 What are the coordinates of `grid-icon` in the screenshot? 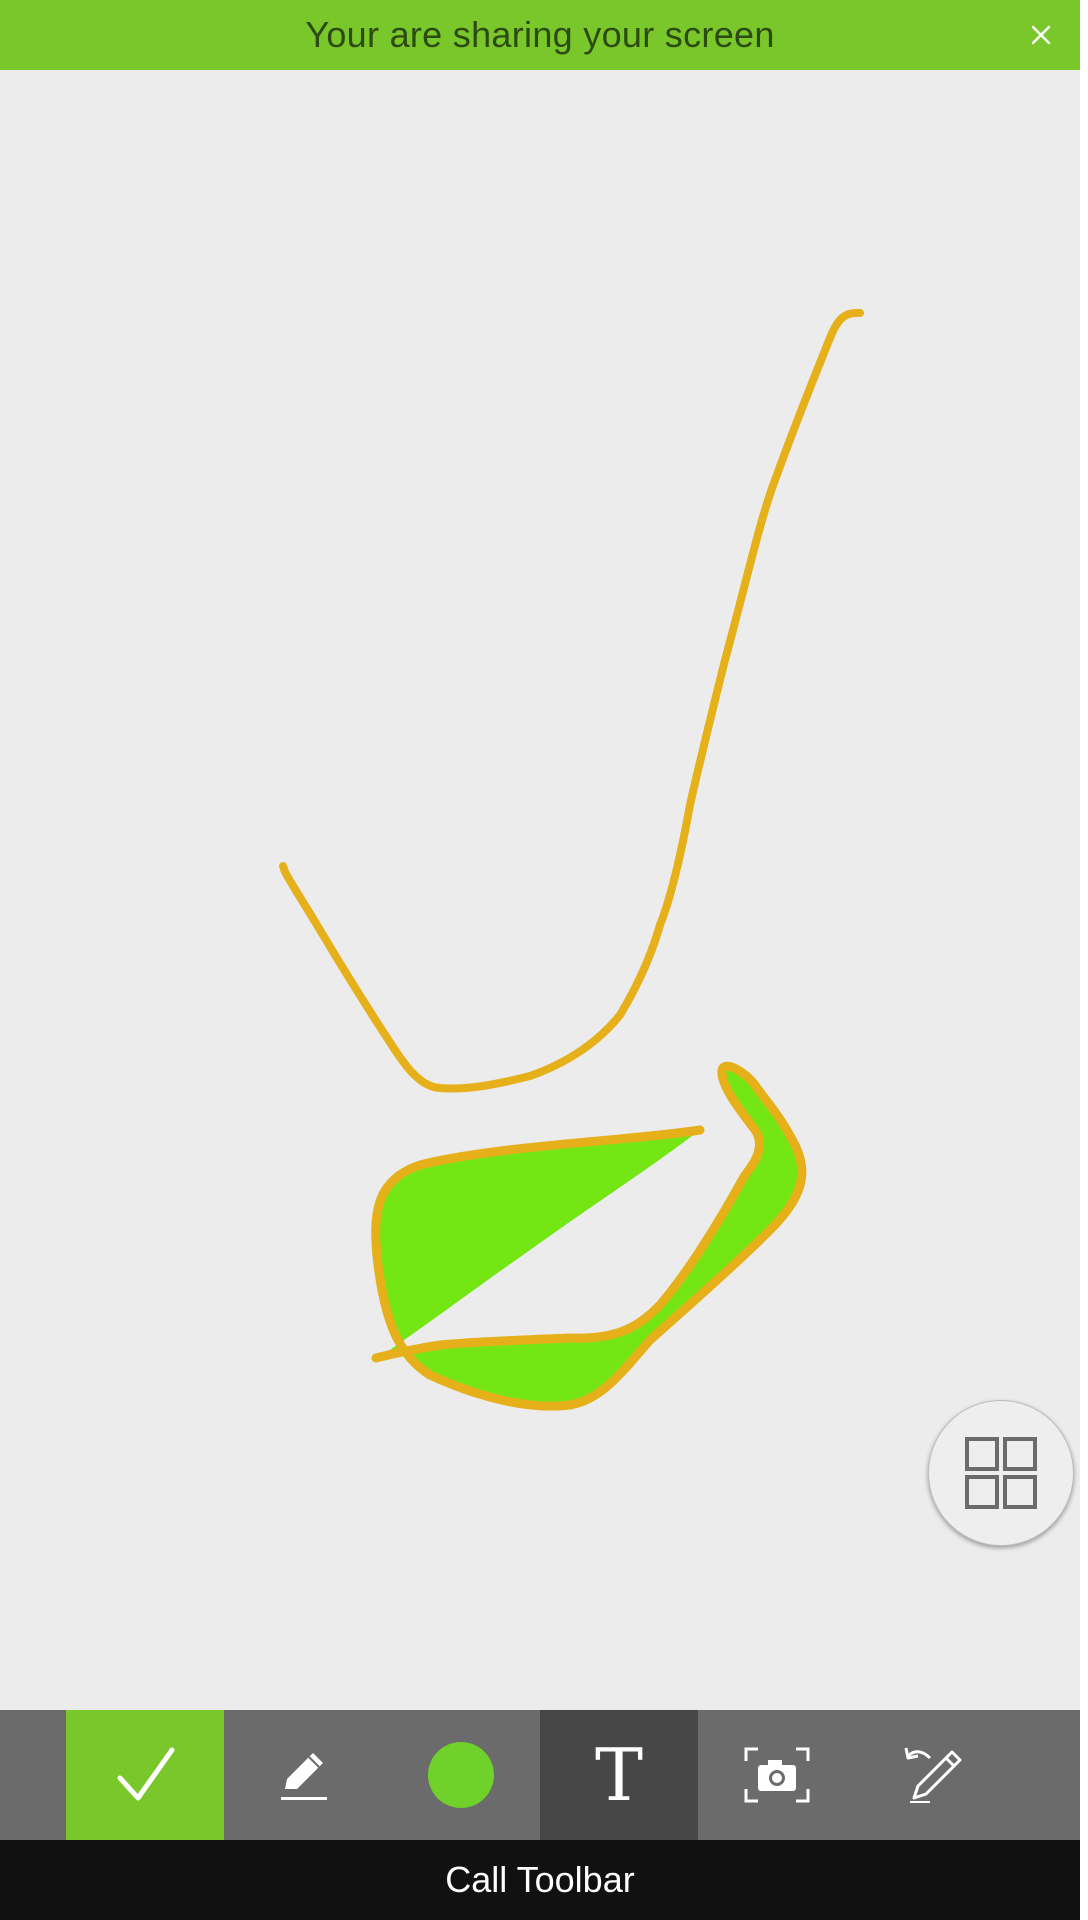 It's located at (1001, 1473).